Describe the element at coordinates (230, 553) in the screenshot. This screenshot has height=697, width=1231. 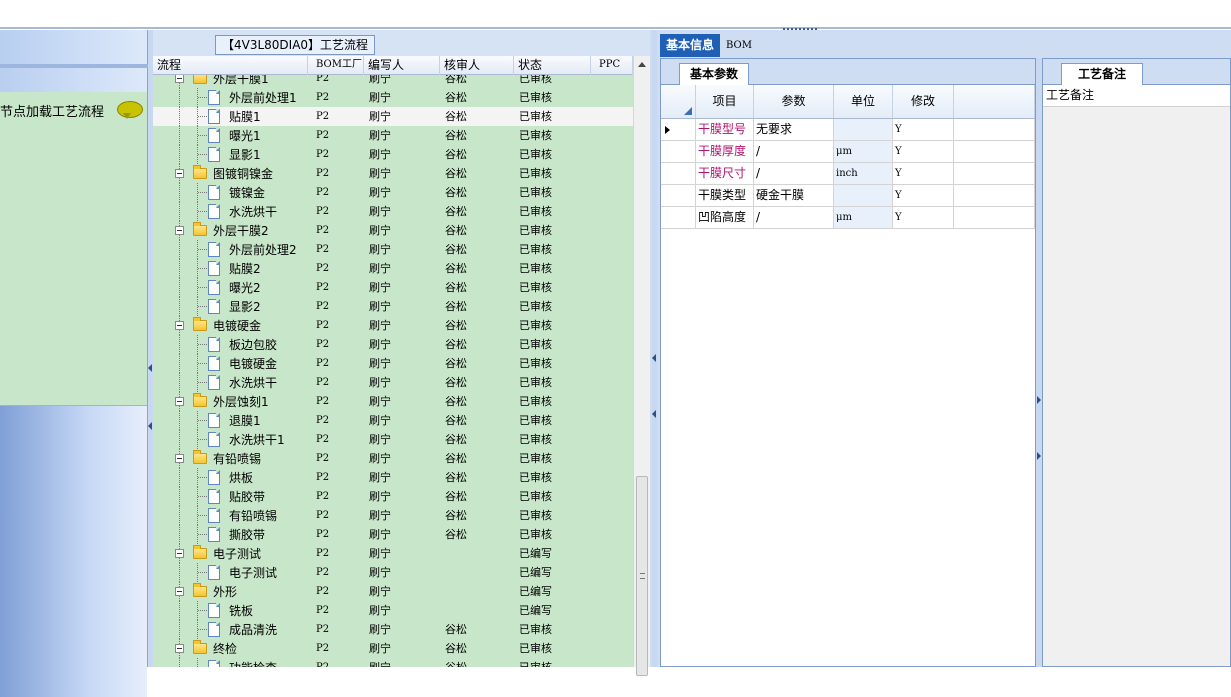
I see `tree-cell: 电子测试` at that location.